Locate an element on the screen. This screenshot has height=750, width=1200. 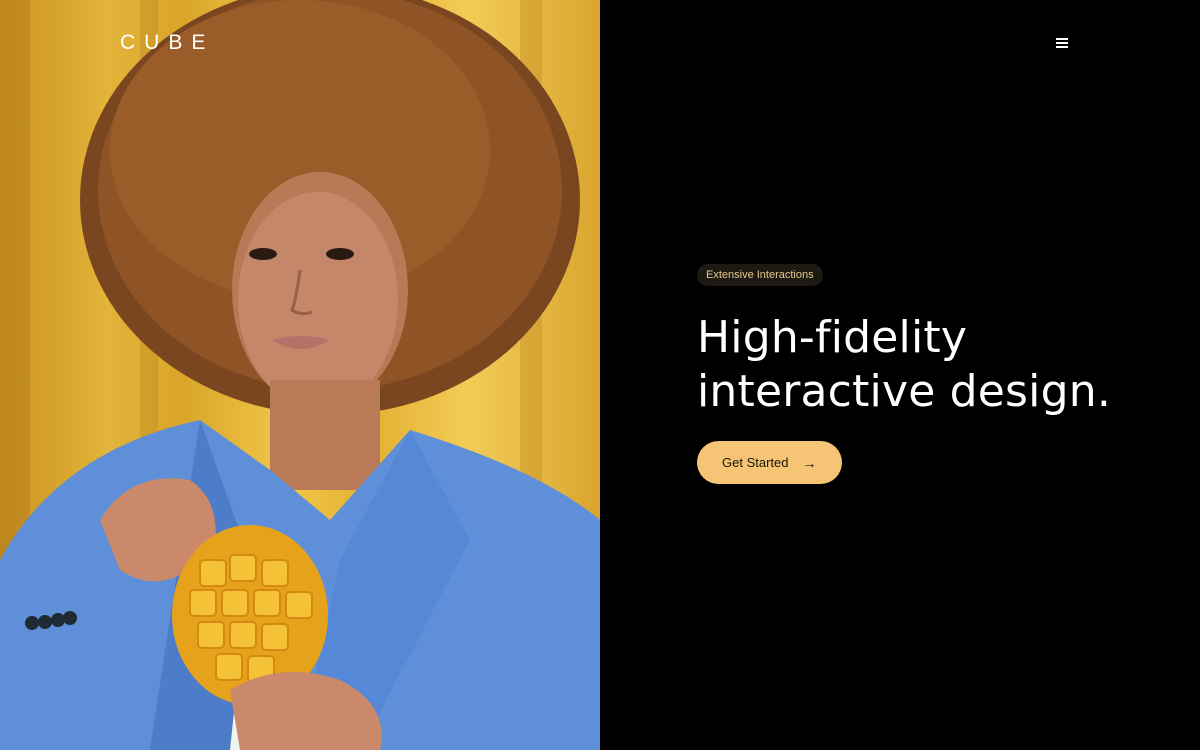
feature-tag: Extensive Interactions is located at coordinates (760, 275).